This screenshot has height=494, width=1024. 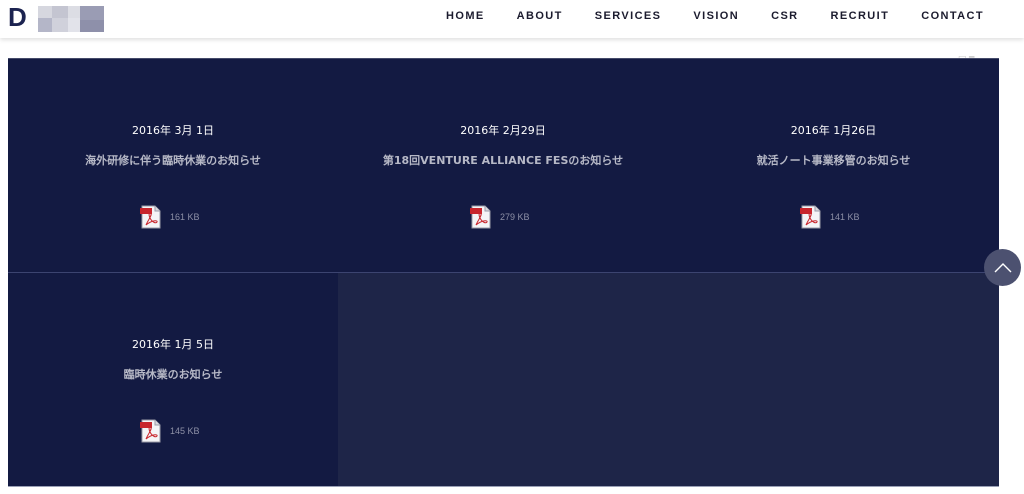 I want to click on news-date: 2016年 2月29日, so click(x=503, y=130).